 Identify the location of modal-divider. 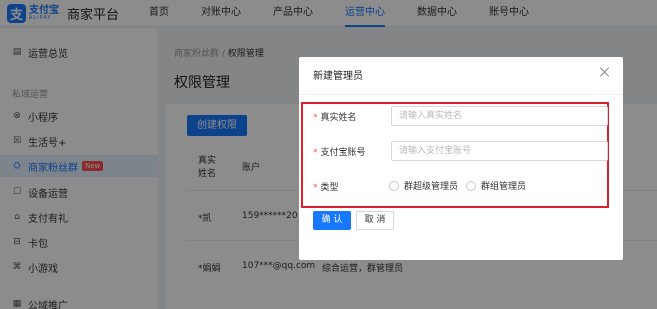
(461, 94).